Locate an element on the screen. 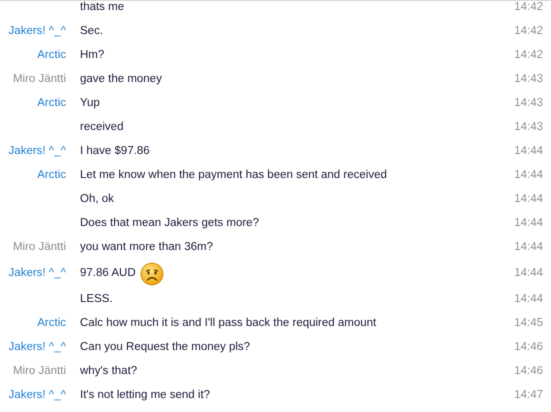  message-text: Oh, ok is located at coordinates (97, 200).